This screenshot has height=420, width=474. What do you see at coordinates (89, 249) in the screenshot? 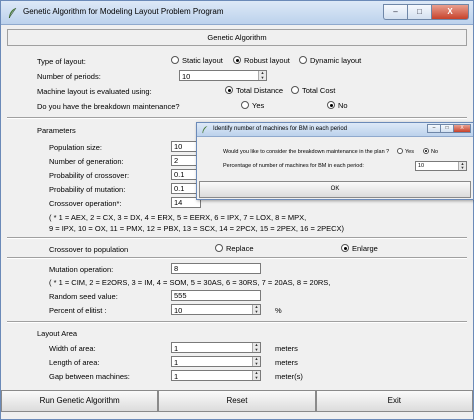
I see `crossover-to-population-label: Crossover to population` at bounding box center [89, 249].